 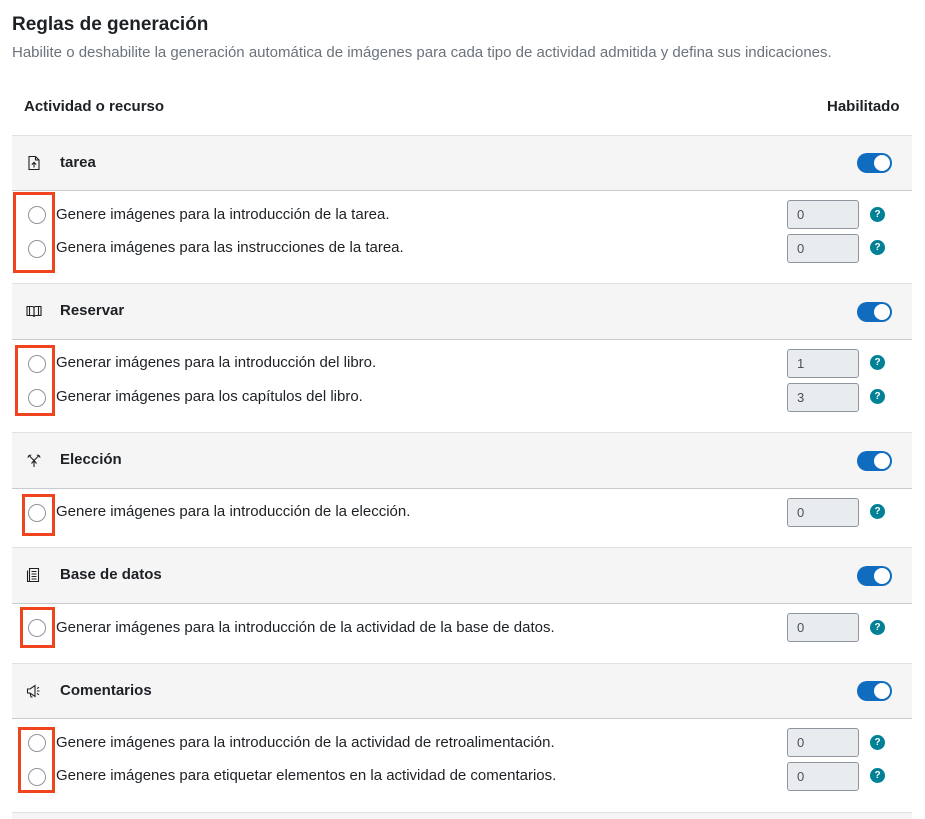 What do you see at coordinates (874, 163) in the screenshot?
I see `enable-toggle-tarea` at bounding box center [874, 163].